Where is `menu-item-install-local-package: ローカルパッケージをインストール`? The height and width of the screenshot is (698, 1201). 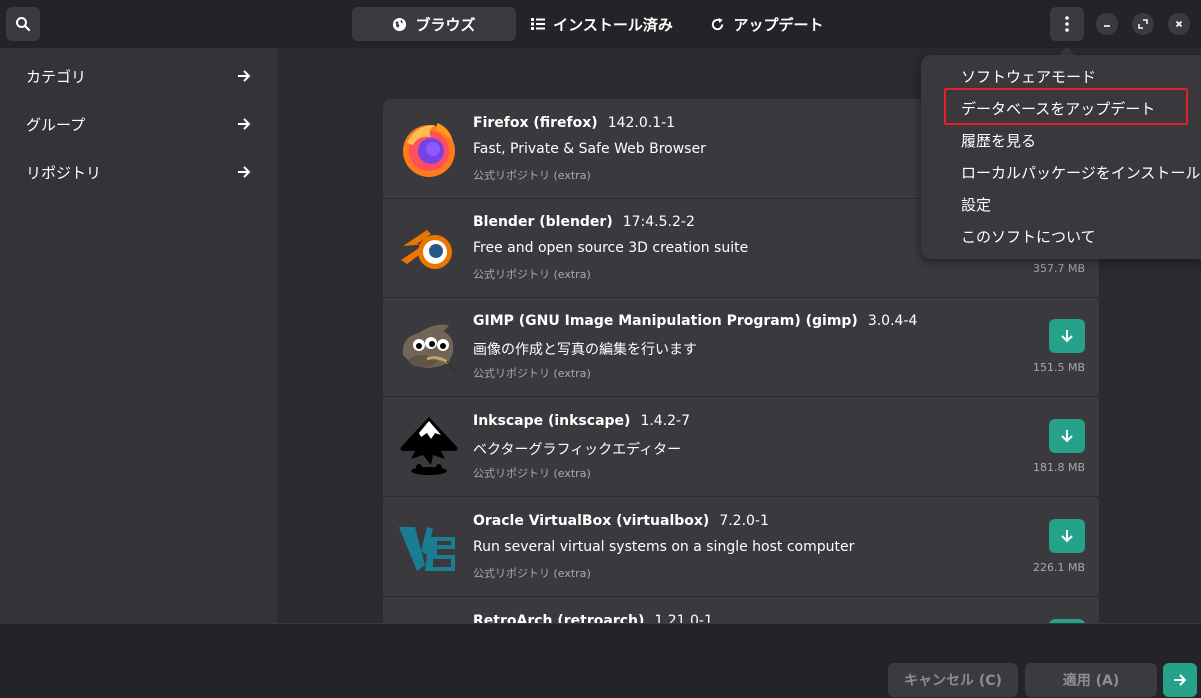
menu-item-install-local-package: ローカルパッケージをインストール is located at coordinates (1080, 172).